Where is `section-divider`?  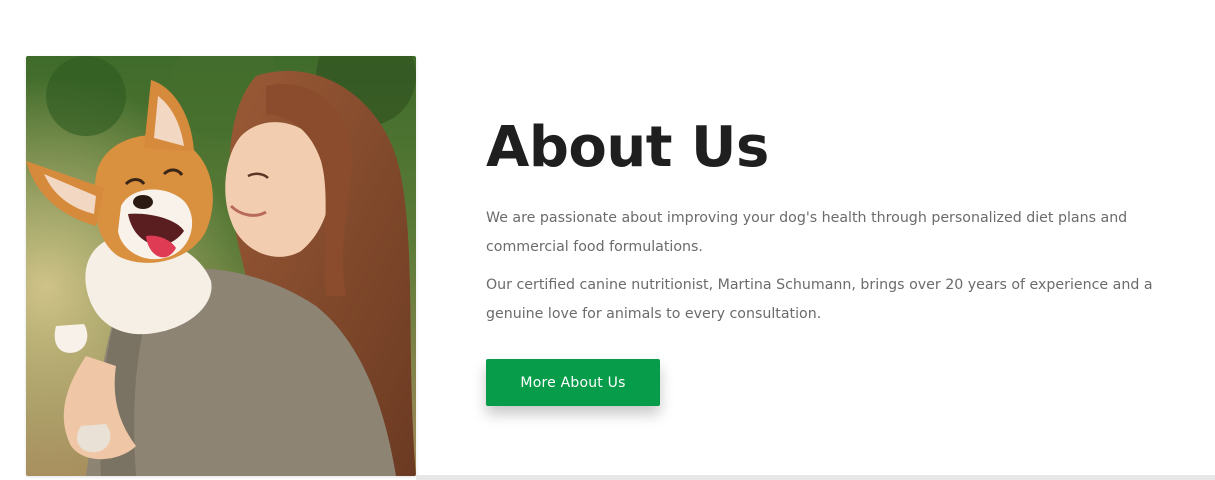
section-divider is located at coordinates (815, 477).